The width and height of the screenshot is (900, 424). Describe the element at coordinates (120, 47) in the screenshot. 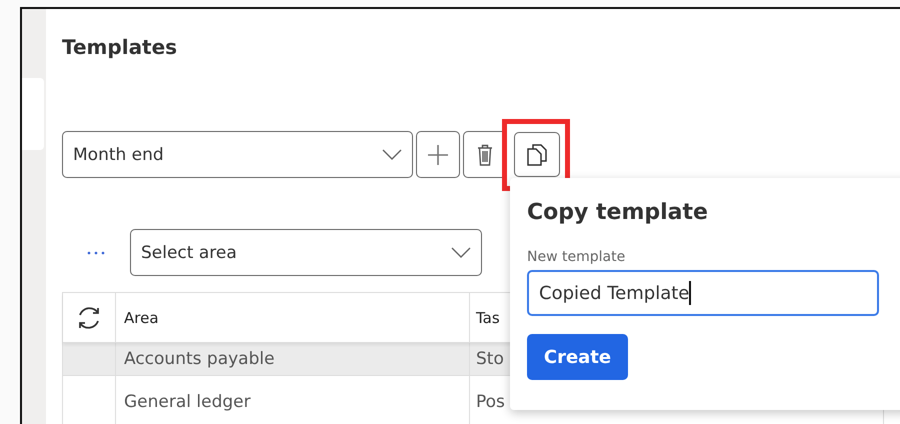

I see `page-title: Templates` at that location.